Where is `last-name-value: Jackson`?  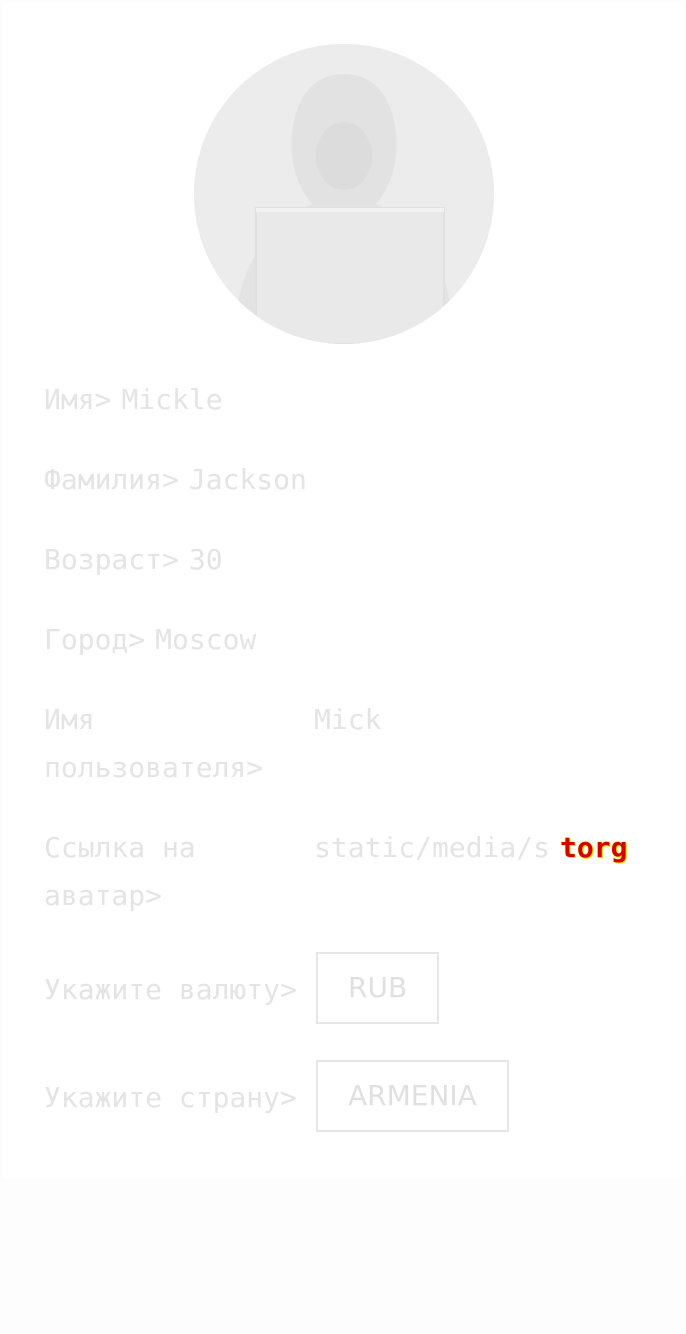
last-name-value: Jackson is located at coordinates (248, 479).